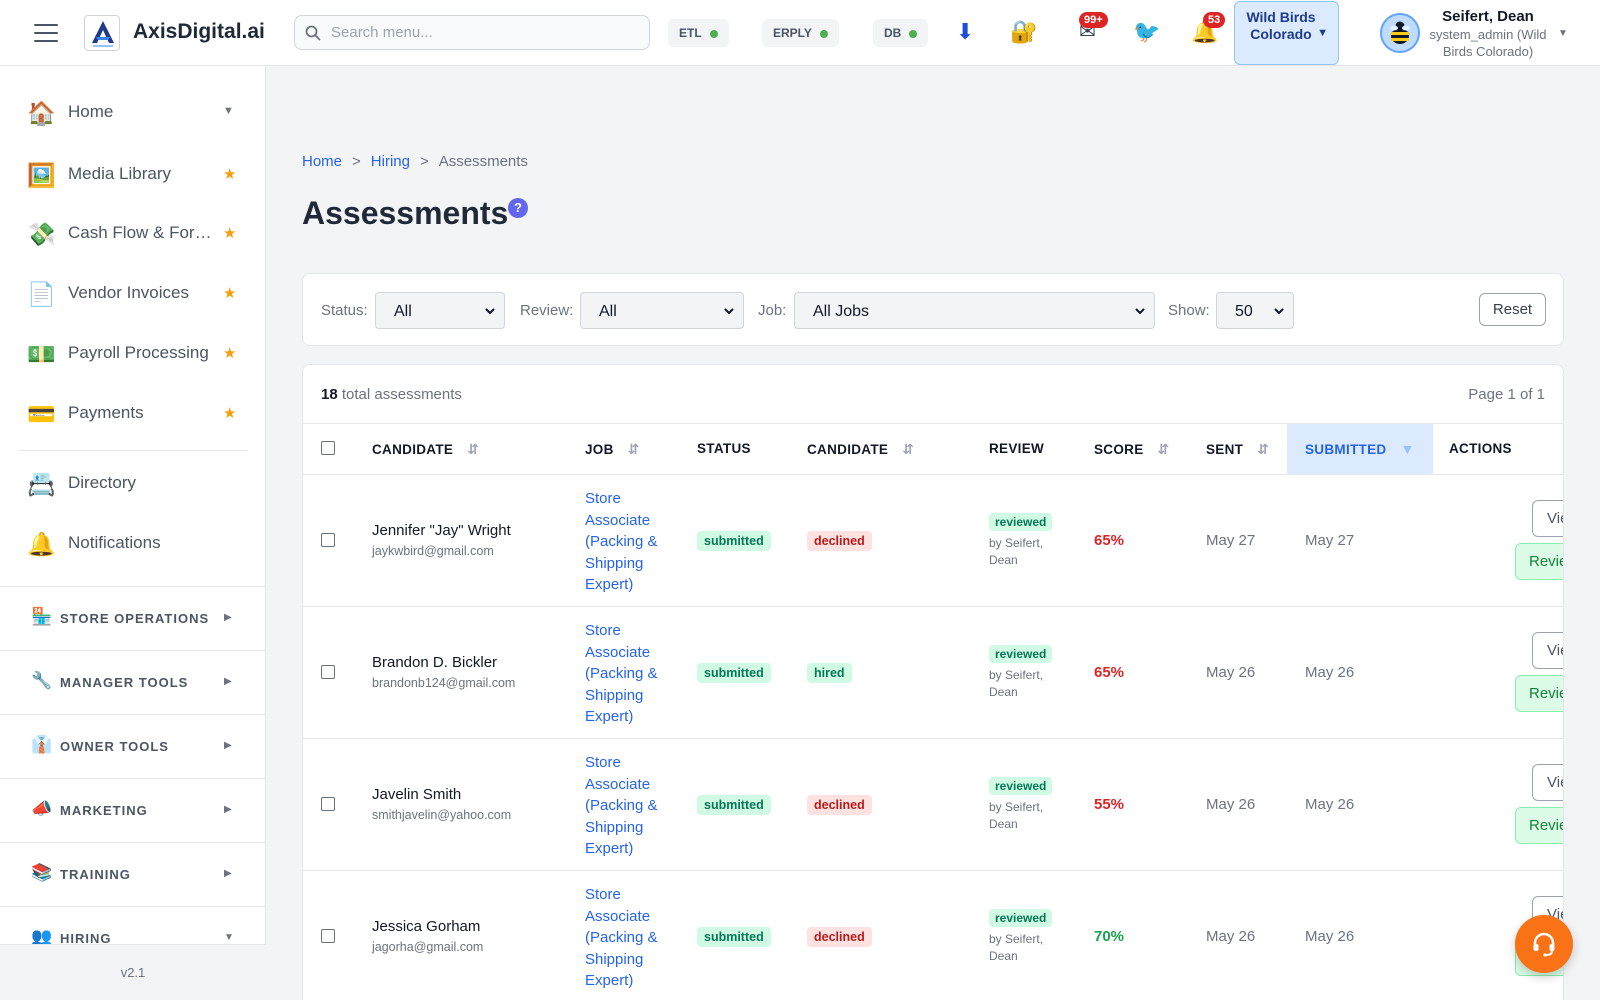  I want to click on page-info: Page 1 of 1, so click(1506, 394).